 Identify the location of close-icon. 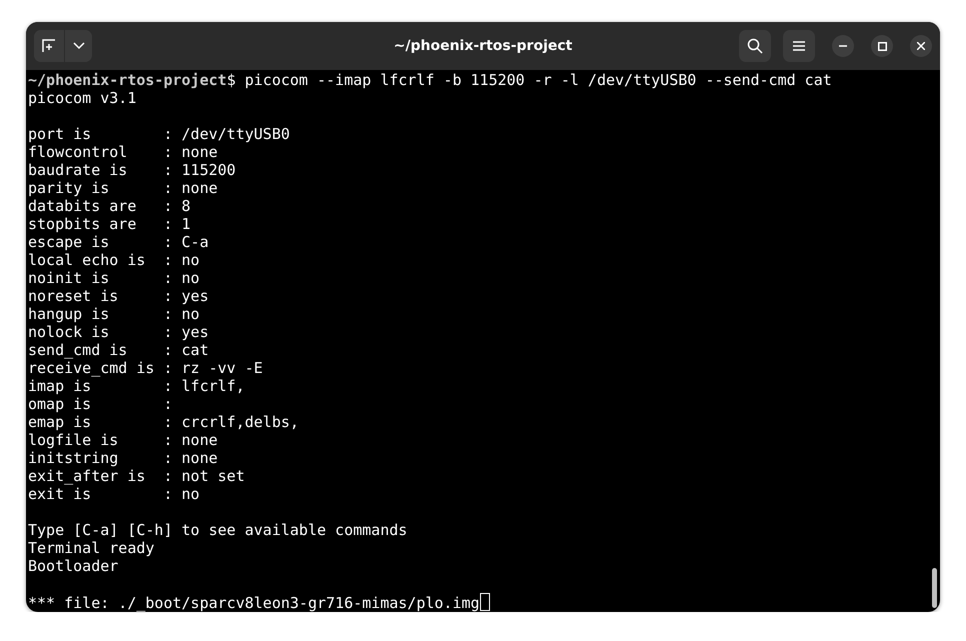
(921, 46).